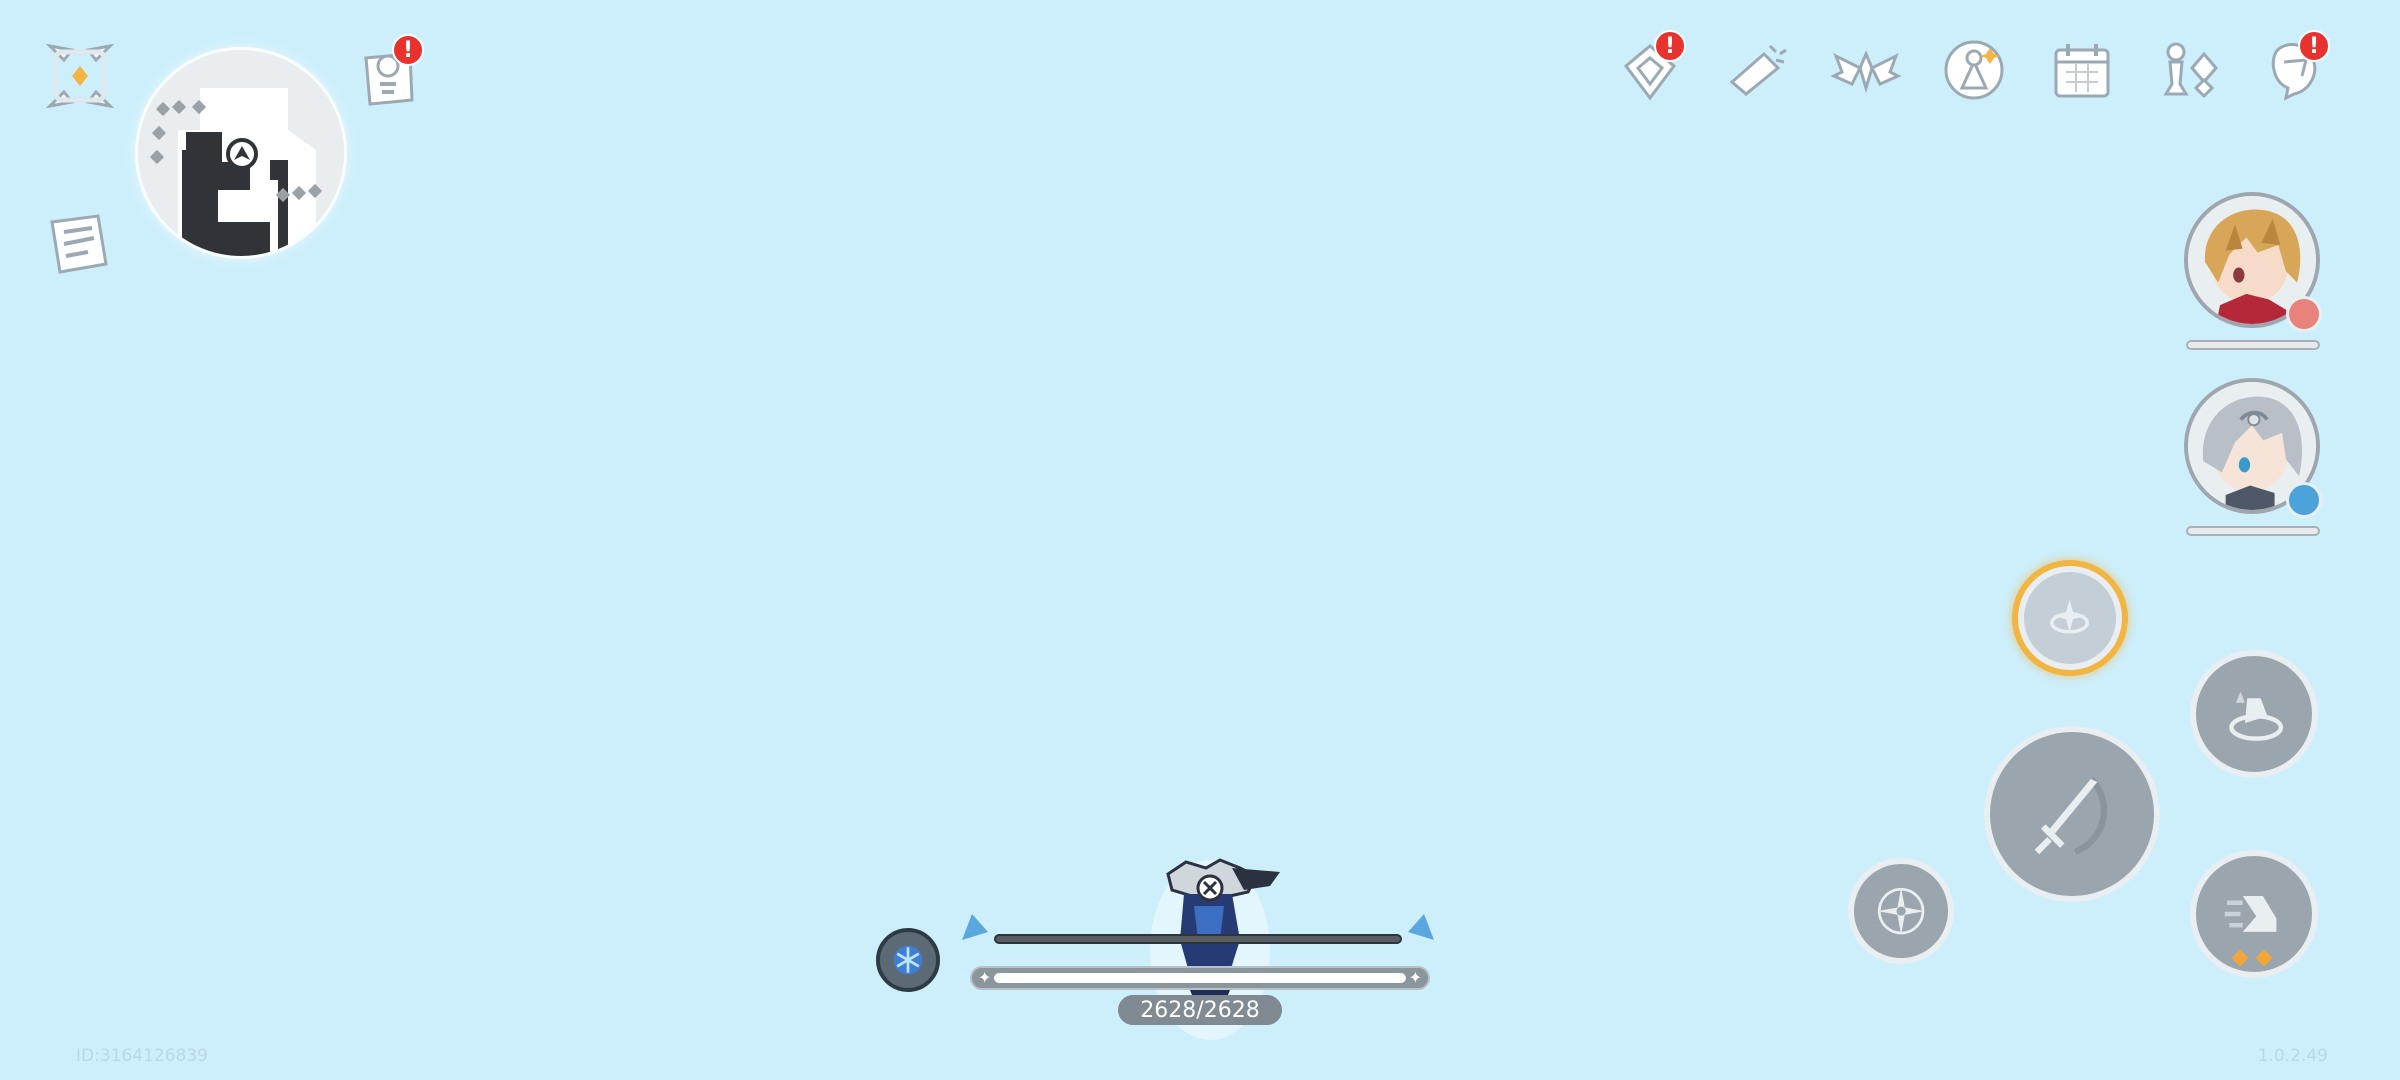 The width and height of the screenshot is (2400, 1080). Describe the element at coordinates (2254, 914) in the screenshot. I see `dash-button` at that location.